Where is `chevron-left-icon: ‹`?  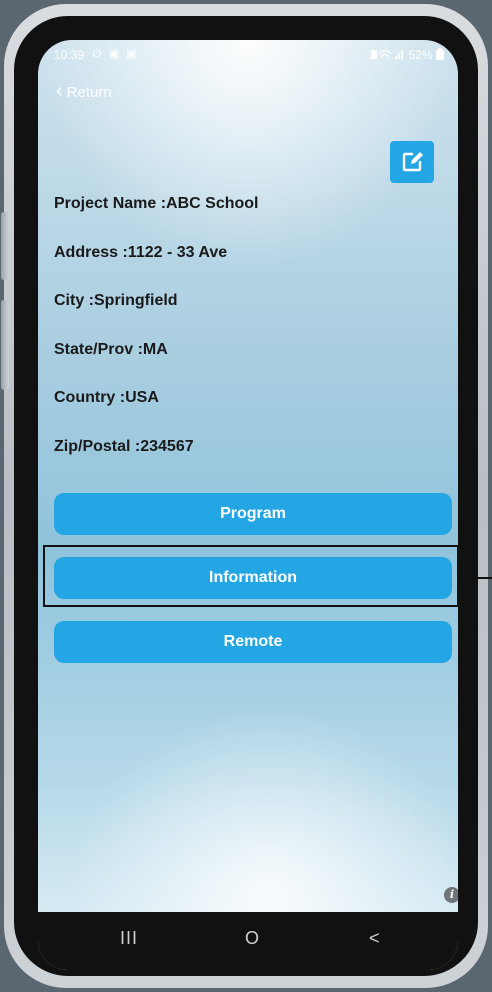
chevron-left-icon: ‹ is located at coordinates (59, 91).